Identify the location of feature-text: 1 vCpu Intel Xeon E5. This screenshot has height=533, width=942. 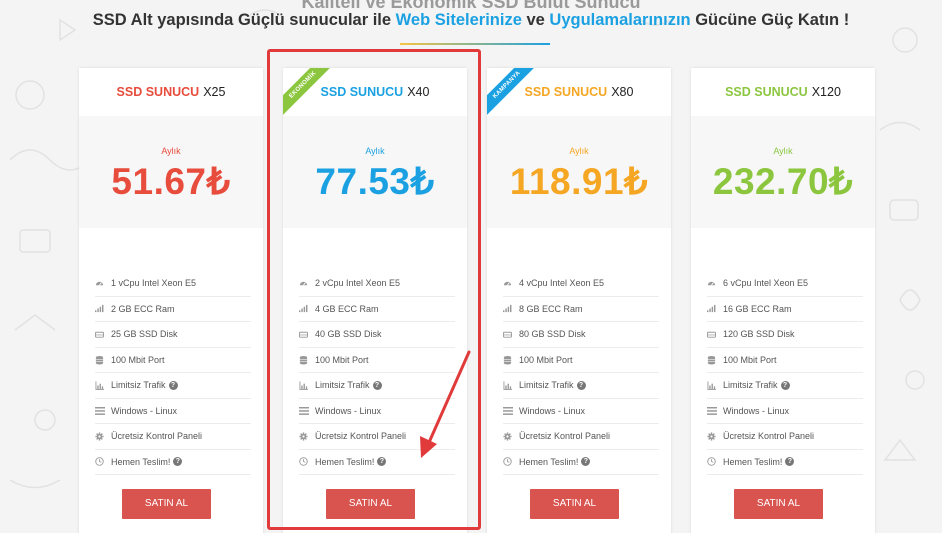
(154, 283).